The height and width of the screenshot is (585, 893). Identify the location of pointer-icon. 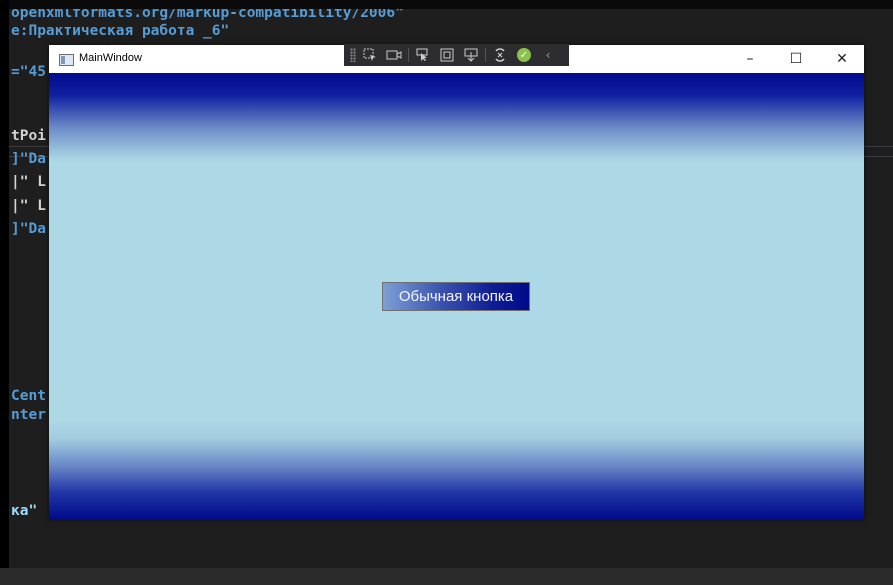
(423, 55).